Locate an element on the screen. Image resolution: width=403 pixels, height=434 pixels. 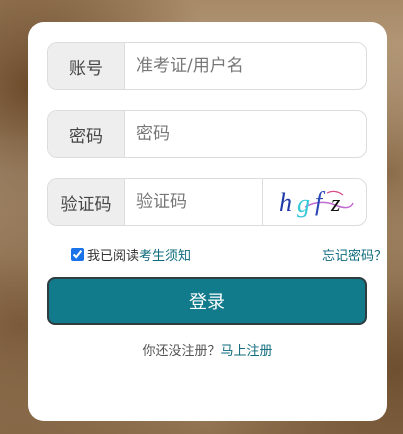
account-field-group: 账号 is located at coordinates (207, 66).